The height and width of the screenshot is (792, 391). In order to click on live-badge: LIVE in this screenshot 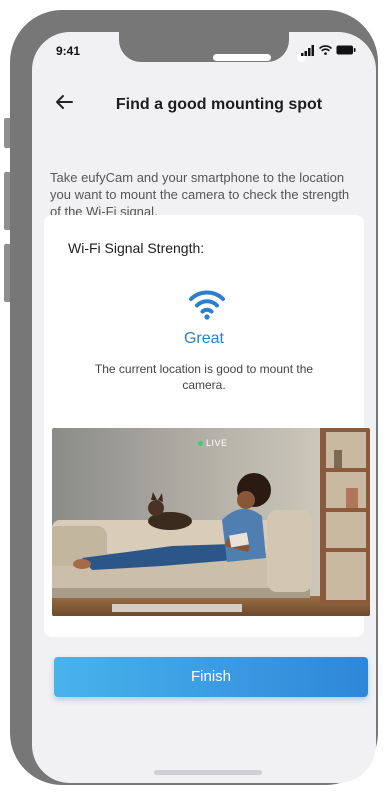, I will do `click(213, 443)`.